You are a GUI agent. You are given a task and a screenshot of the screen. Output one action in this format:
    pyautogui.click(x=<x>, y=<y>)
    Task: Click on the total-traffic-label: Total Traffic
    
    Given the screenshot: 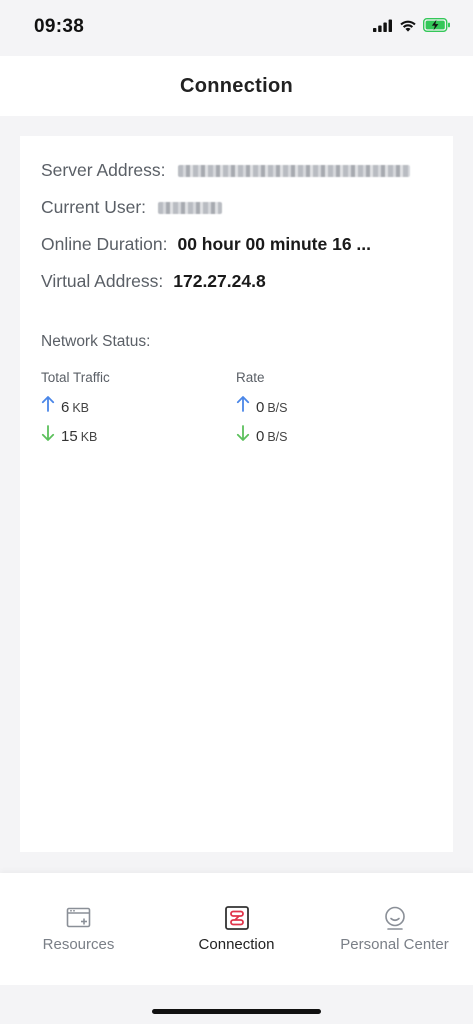 What is the action you would take?
    pyautogui.click(x=75, y=377)
    